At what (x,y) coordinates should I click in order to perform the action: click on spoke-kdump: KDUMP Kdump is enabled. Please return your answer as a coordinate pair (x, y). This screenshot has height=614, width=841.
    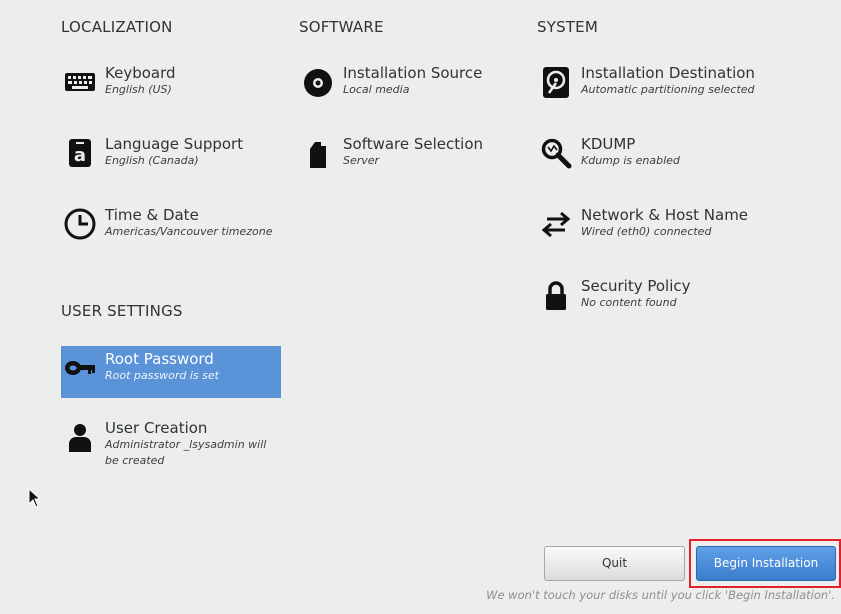
    Looking at the image, I should click on (647, 157).